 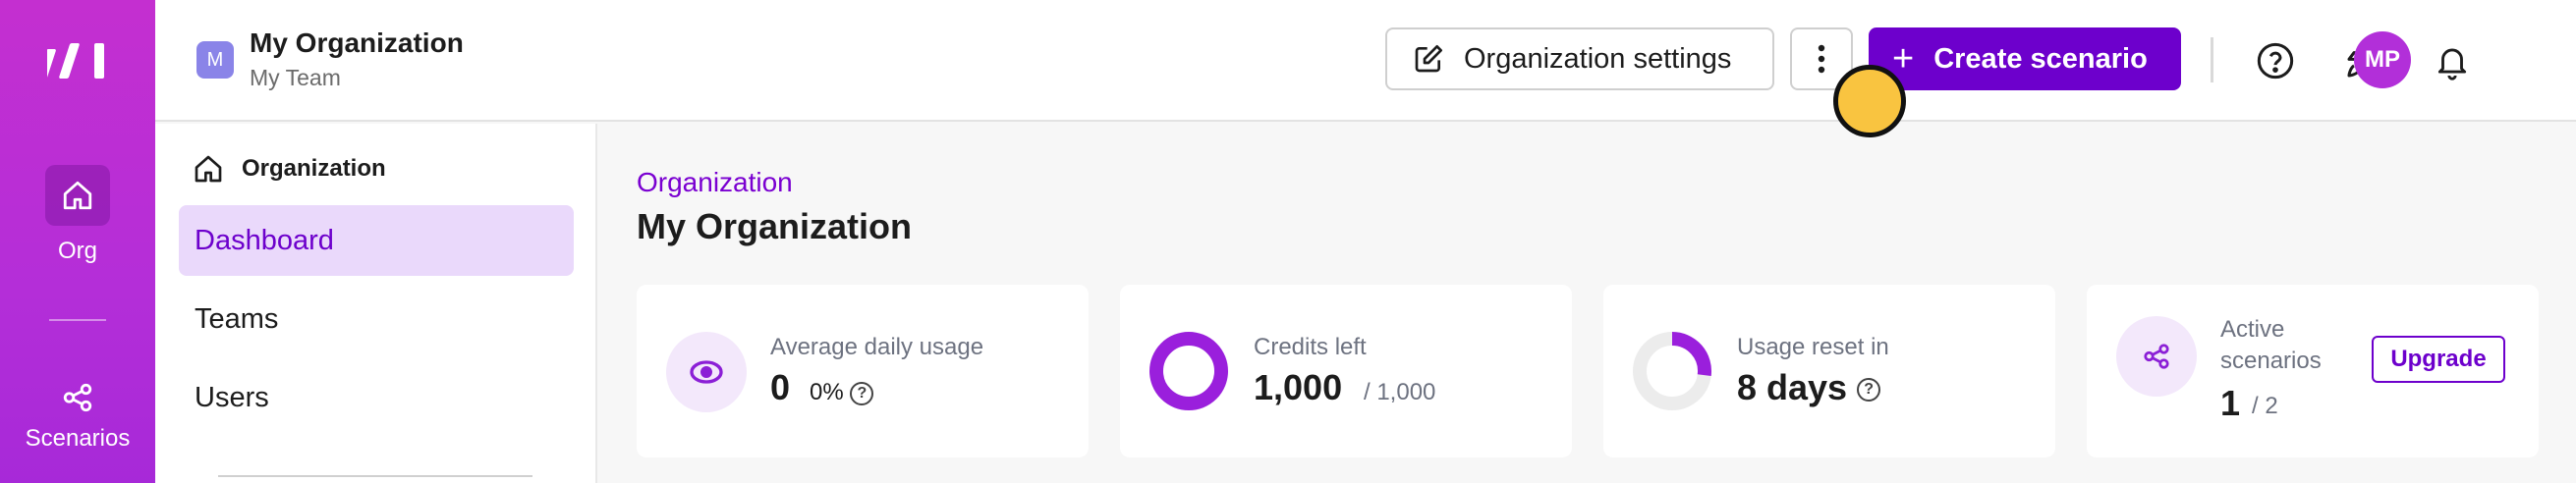 I want to click on organization-subnav: Organization Dashboard Teams Users, so click(x=376, y=303).